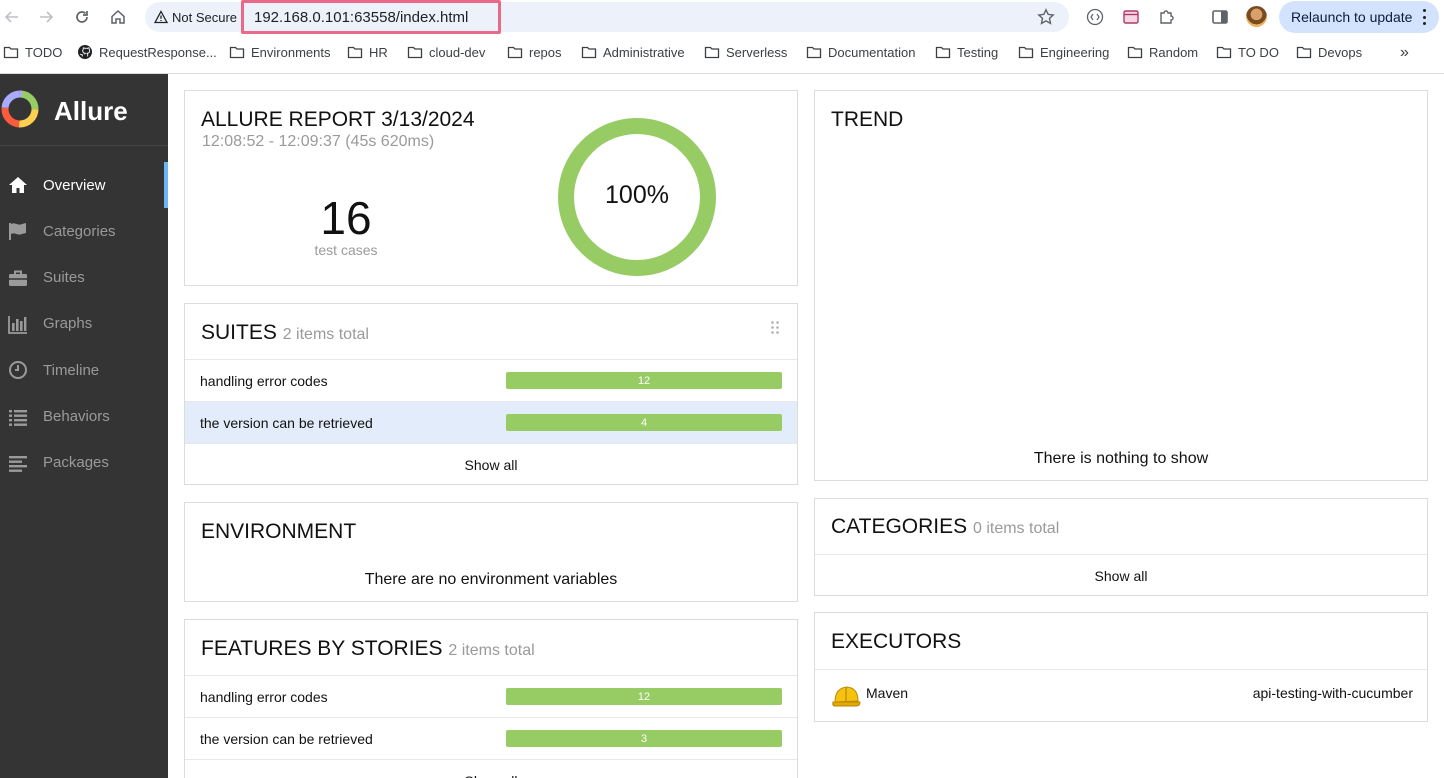  I want to click on bookmarks-overflow-button: », so click(1404, 53).